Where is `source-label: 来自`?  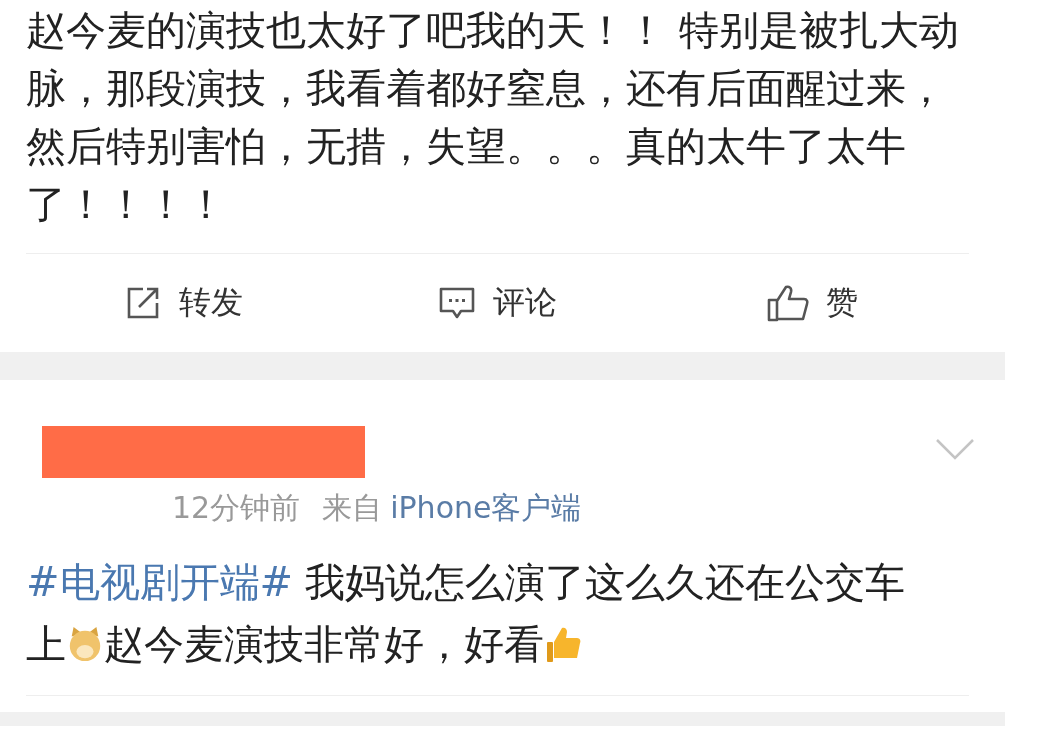 source-label: 来自 is located at coordinates (352, 508).